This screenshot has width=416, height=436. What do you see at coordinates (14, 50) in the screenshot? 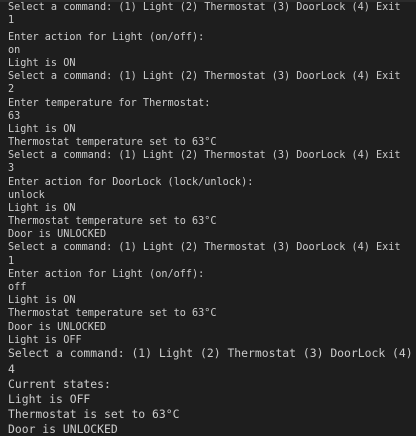
I see `terminal-line: on` at bounding box center [14, 50].